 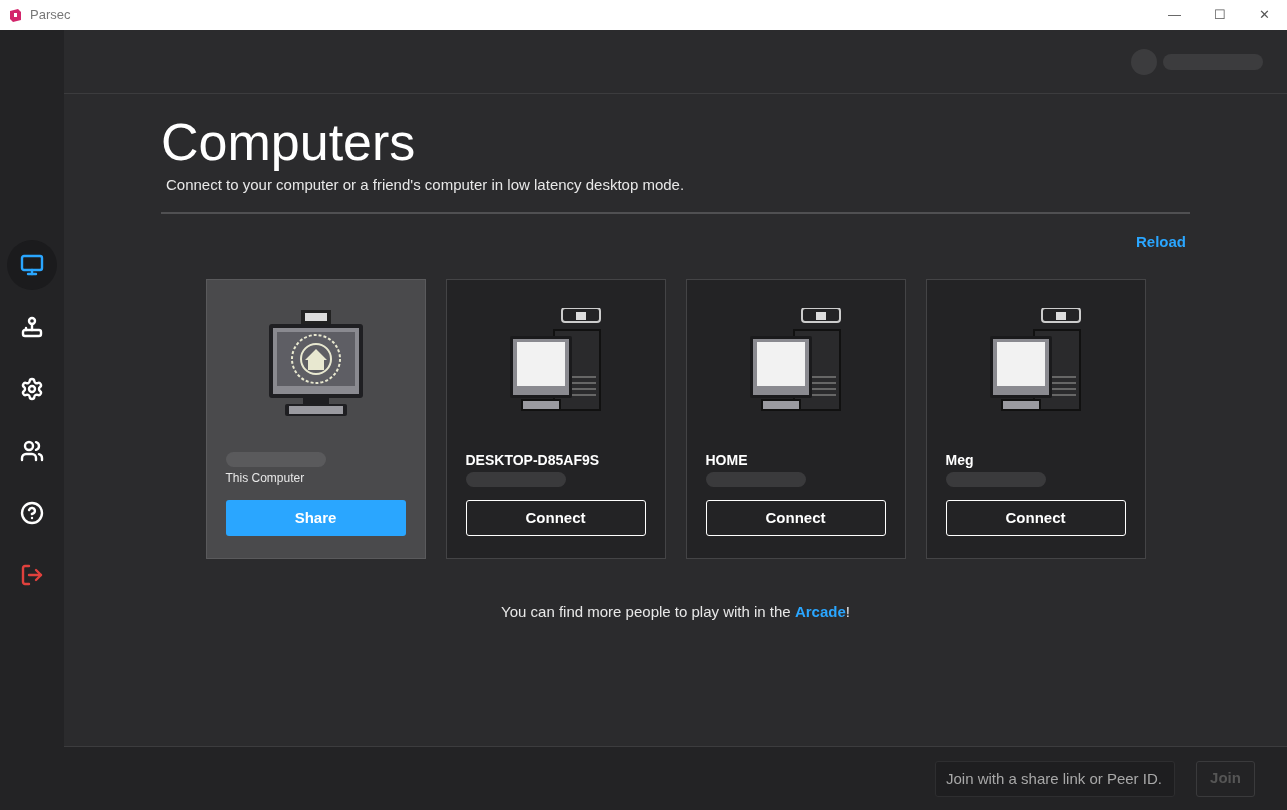 I want to click on computer-name: DESKTOP-D85AF9S, so click(x=533, y=460).